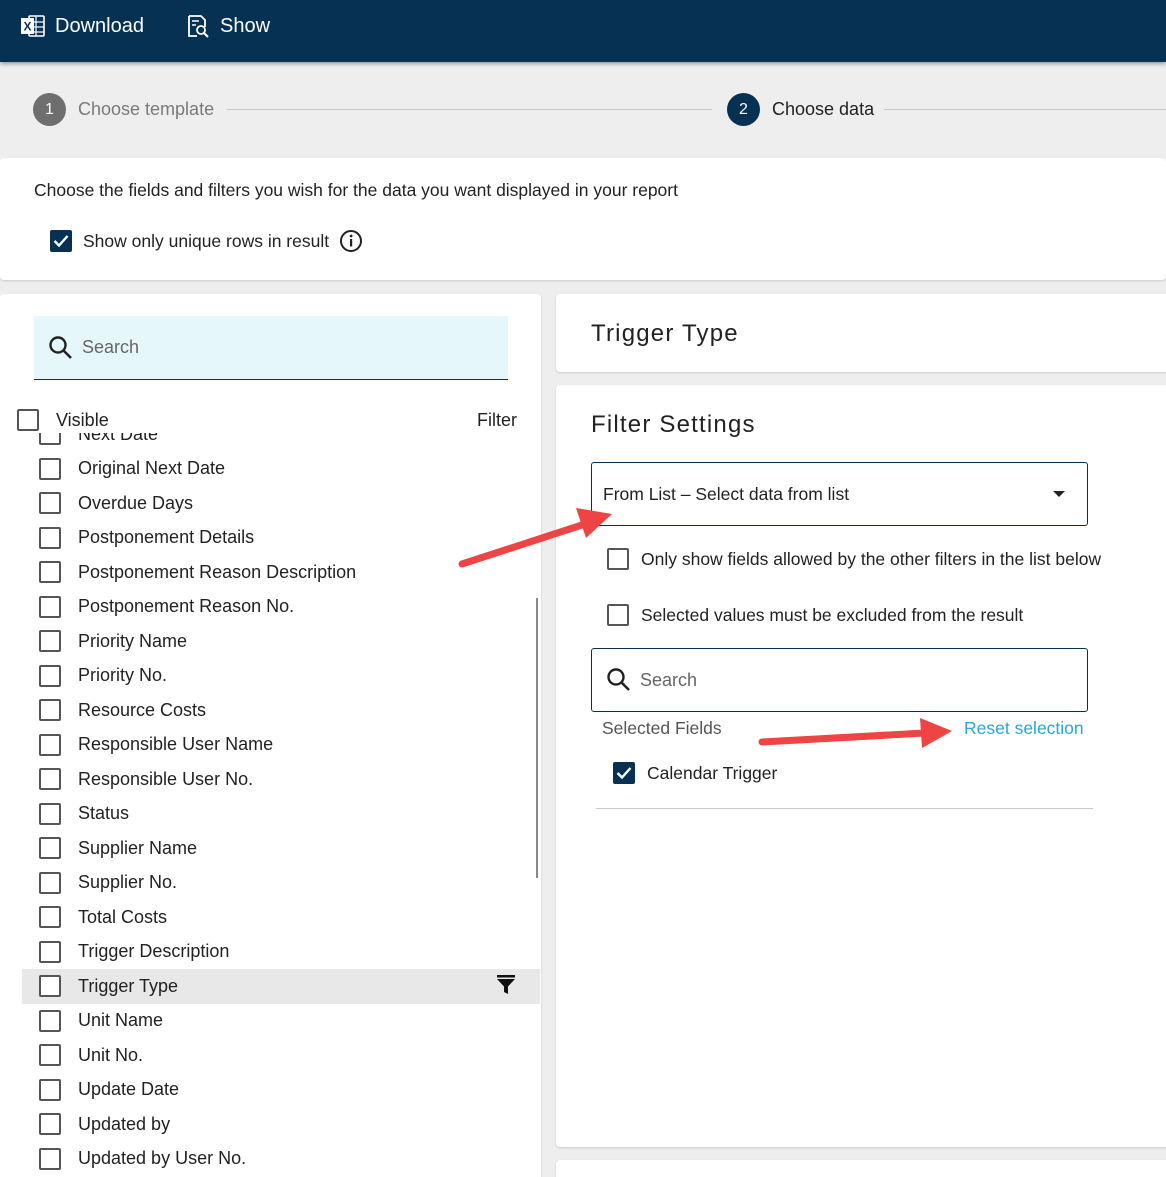 Image resolution: width=1166 pixels, height=1177 pixels. What do you see at coordinates (198, 26) in the screenshot?
I see `preview-document-icon` at bounding box center [198, 26].